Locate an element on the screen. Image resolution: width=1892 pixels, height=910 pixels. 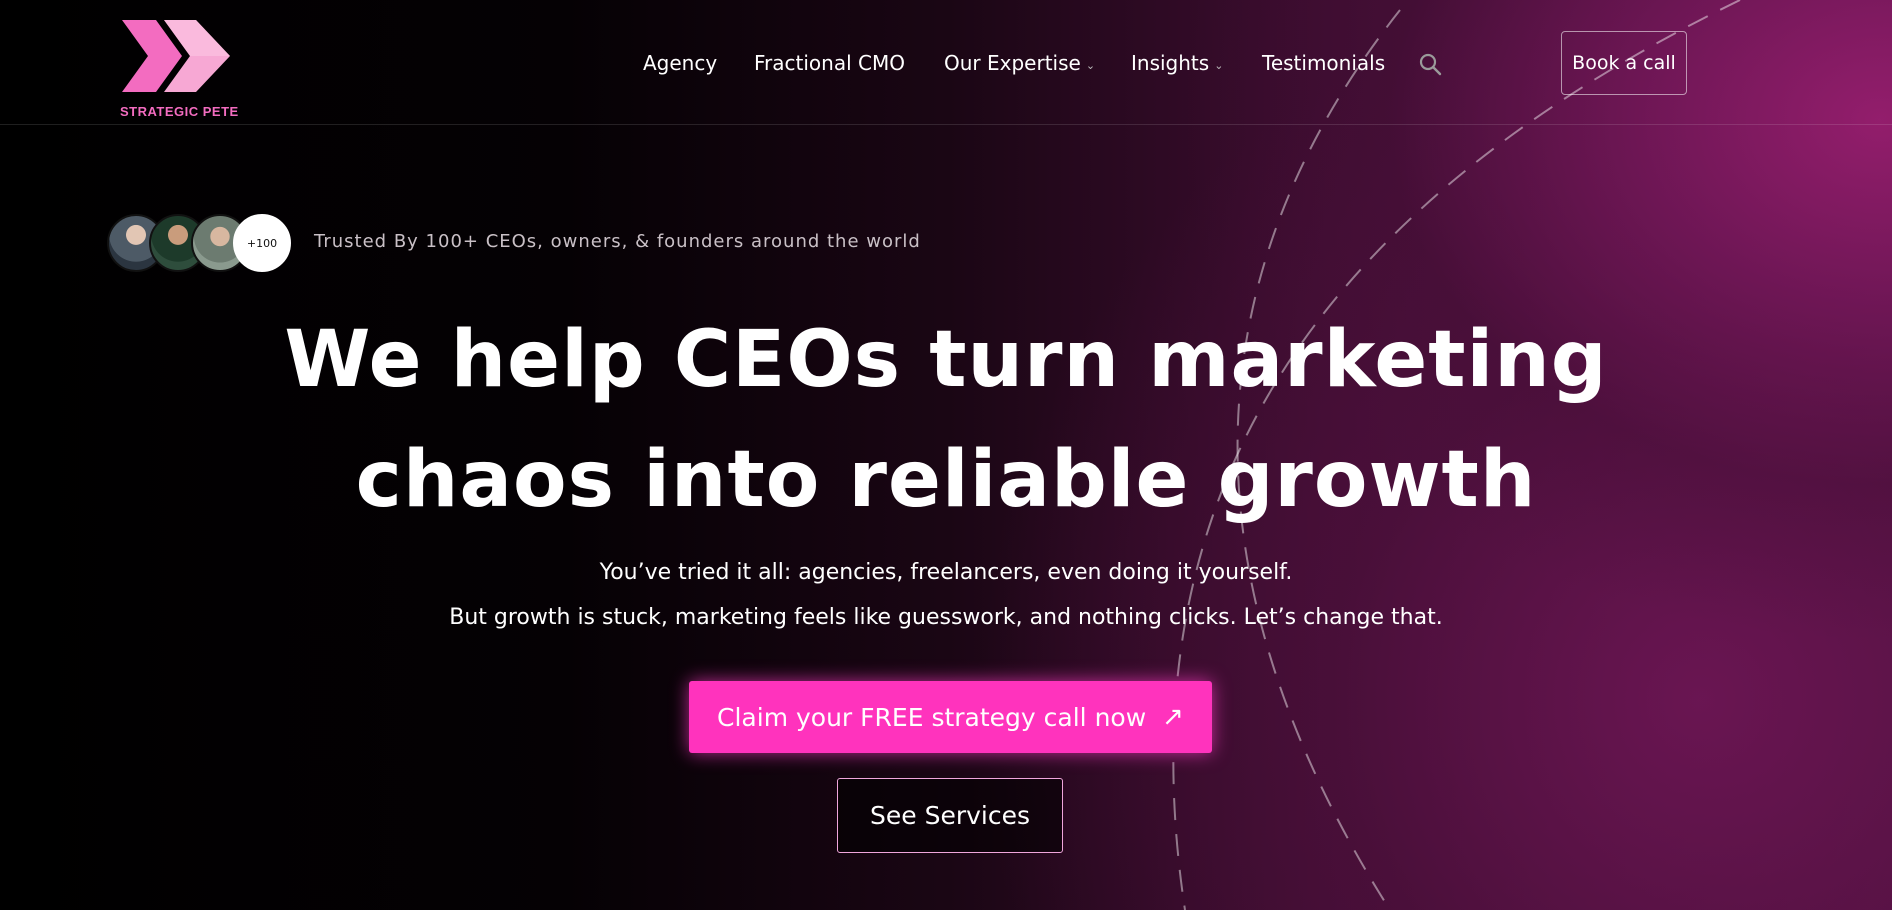
arrow-up-right-icon: ↗ is located at coordinates (1173, 717).